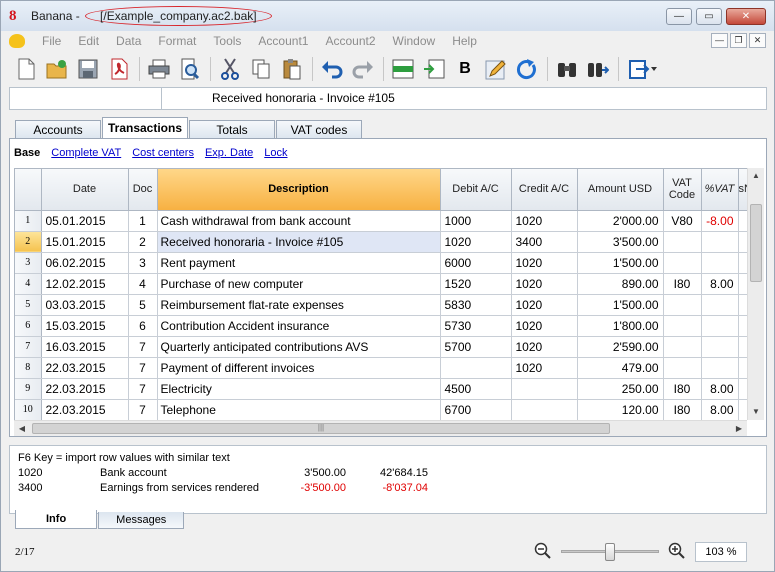 The height and width of the screenshot is (572, 775). Describe the element at coordinates (739, 428) in the screenshot. I see `scroll-right-arrow-icon: ▶` at that location.